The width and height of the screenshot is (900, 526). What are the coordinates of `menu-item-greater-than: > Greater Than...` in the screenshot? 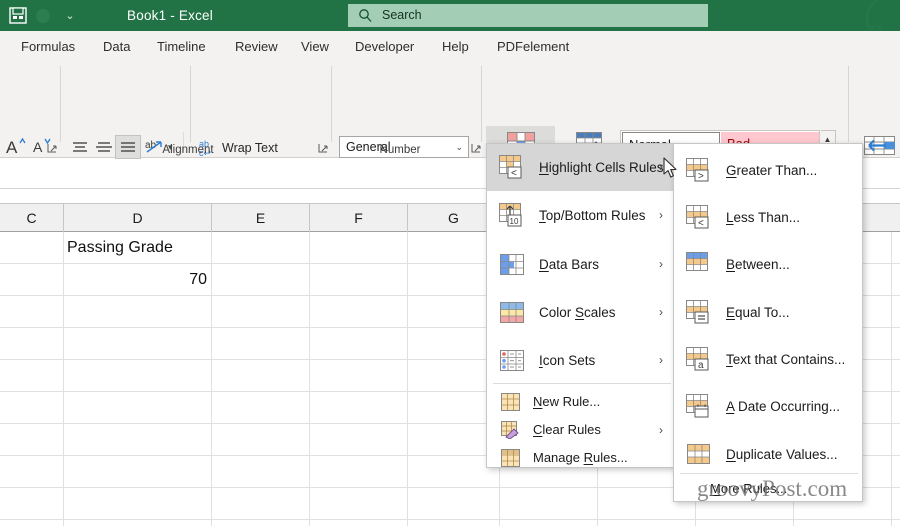 It's located at (768, 170).